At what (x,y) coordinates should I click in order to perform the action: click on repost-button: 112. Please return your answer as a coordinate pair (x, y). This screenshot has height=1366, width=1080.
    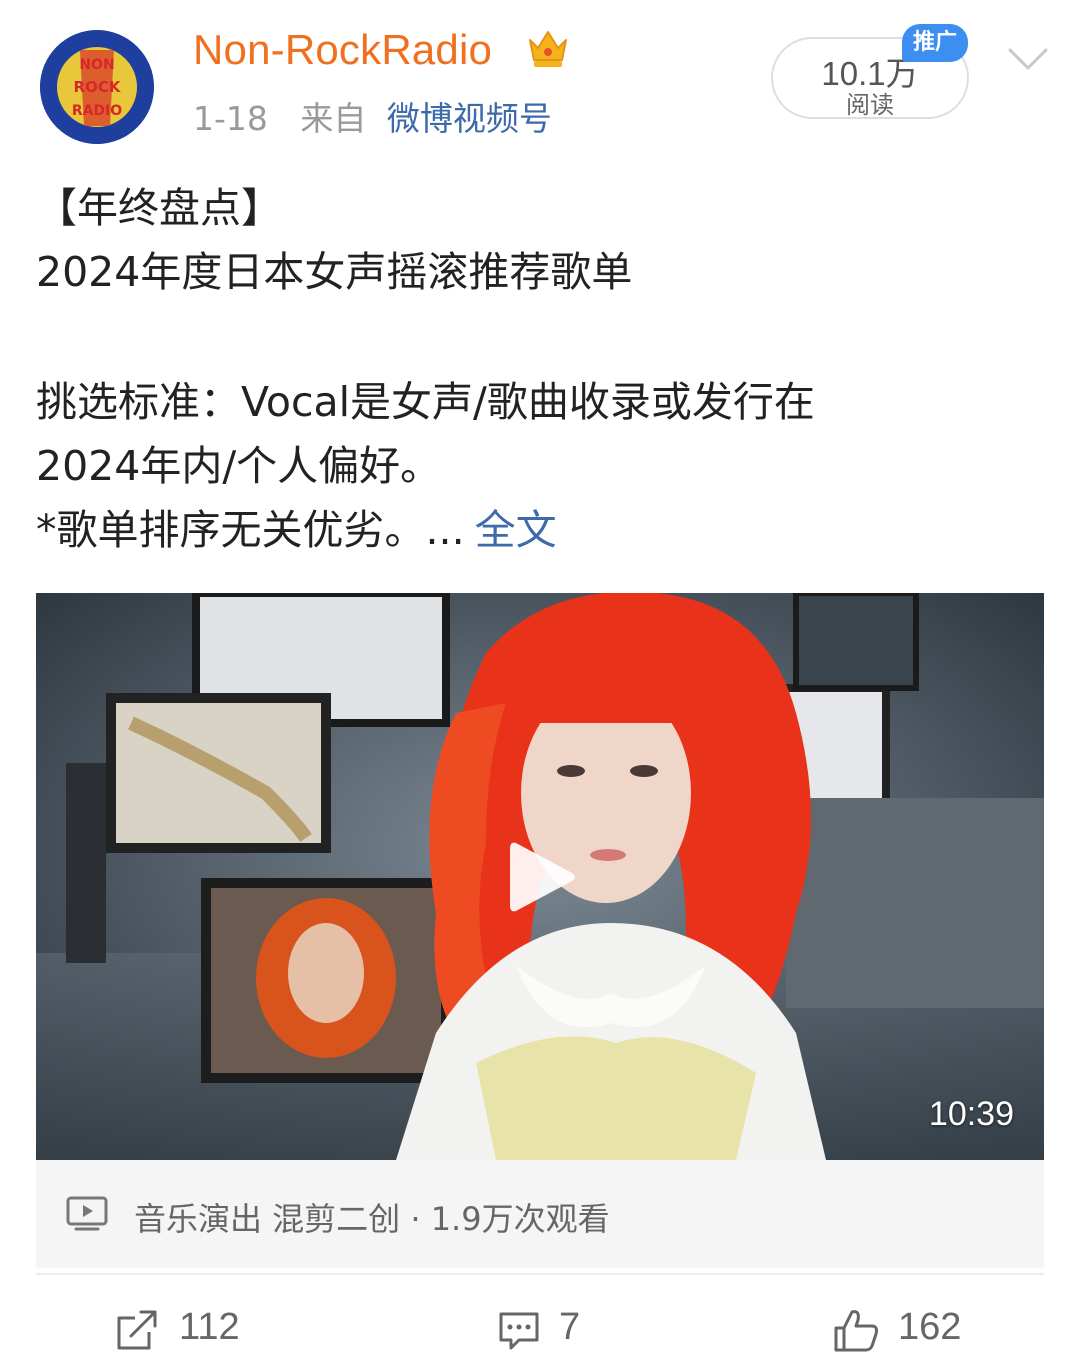
    Looking at the image, I should click on (185, 1330).